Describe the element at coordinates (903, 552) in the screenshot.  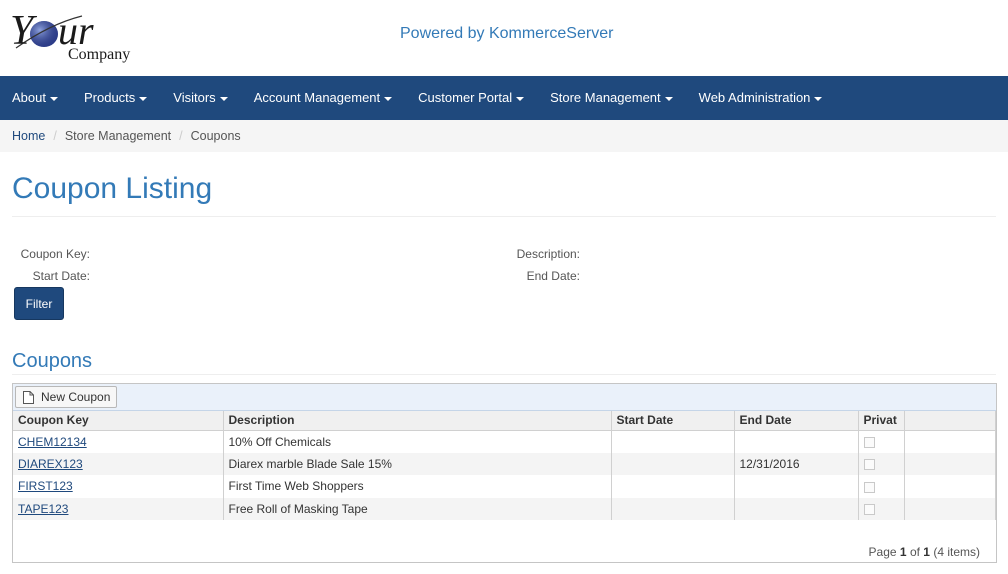
I see `pager-current-page: 1` at that location.